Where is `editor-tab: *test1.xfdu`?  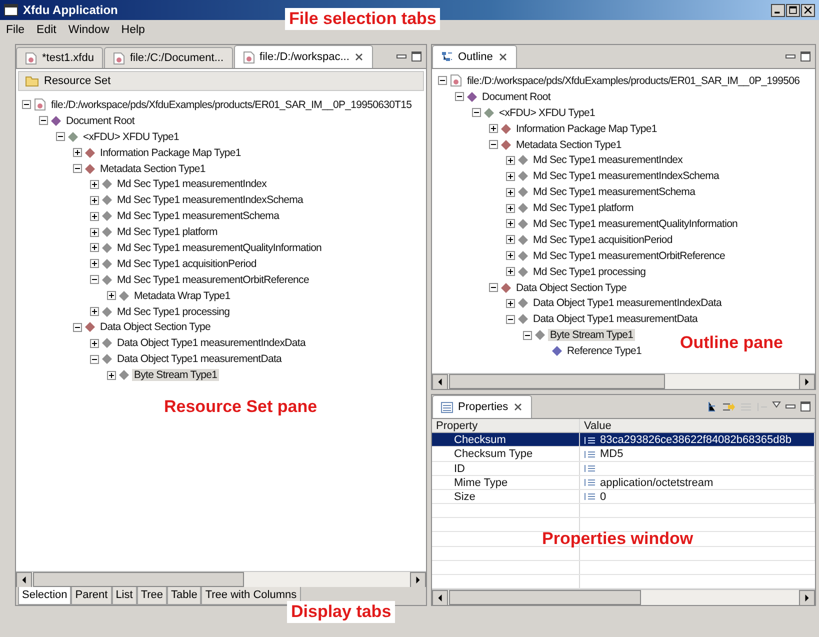 editor-tab: *test1.xfdu is located at coordinates (59, 57).